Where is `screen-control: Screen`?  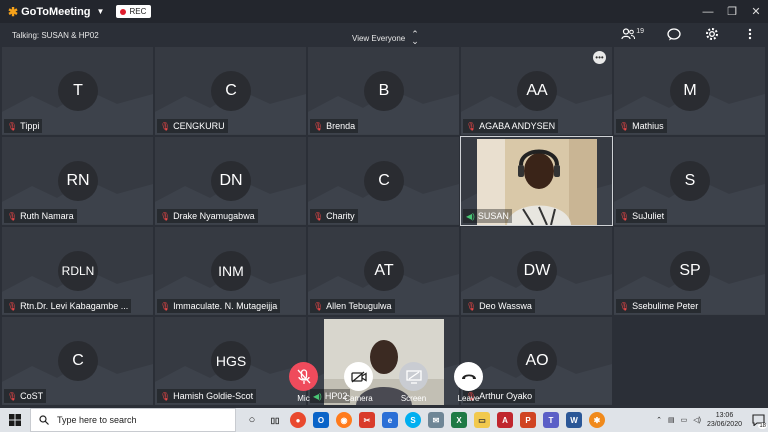
screen-control: Screen is located at coordinates (413, 382).